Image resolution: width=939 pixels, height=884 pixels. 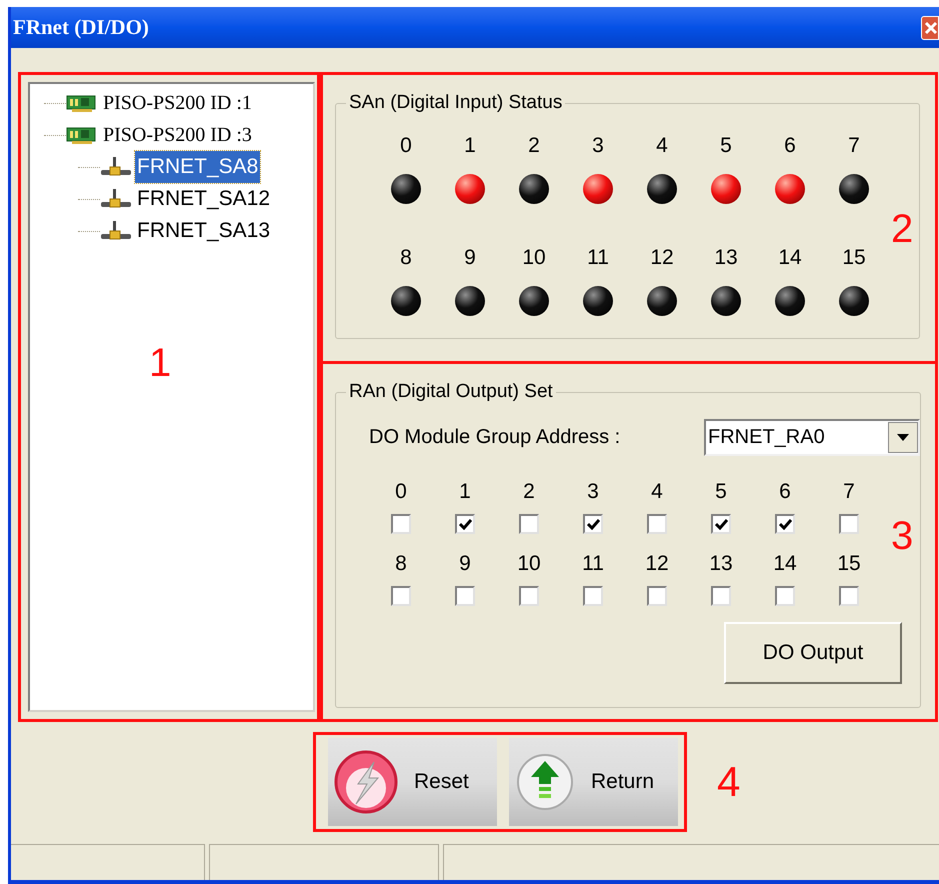 What do you see at coordinates (451, 392) in the screenshot?
I see `group-title: RAn (Digital Output) Set` at bounding box center [451, 392].